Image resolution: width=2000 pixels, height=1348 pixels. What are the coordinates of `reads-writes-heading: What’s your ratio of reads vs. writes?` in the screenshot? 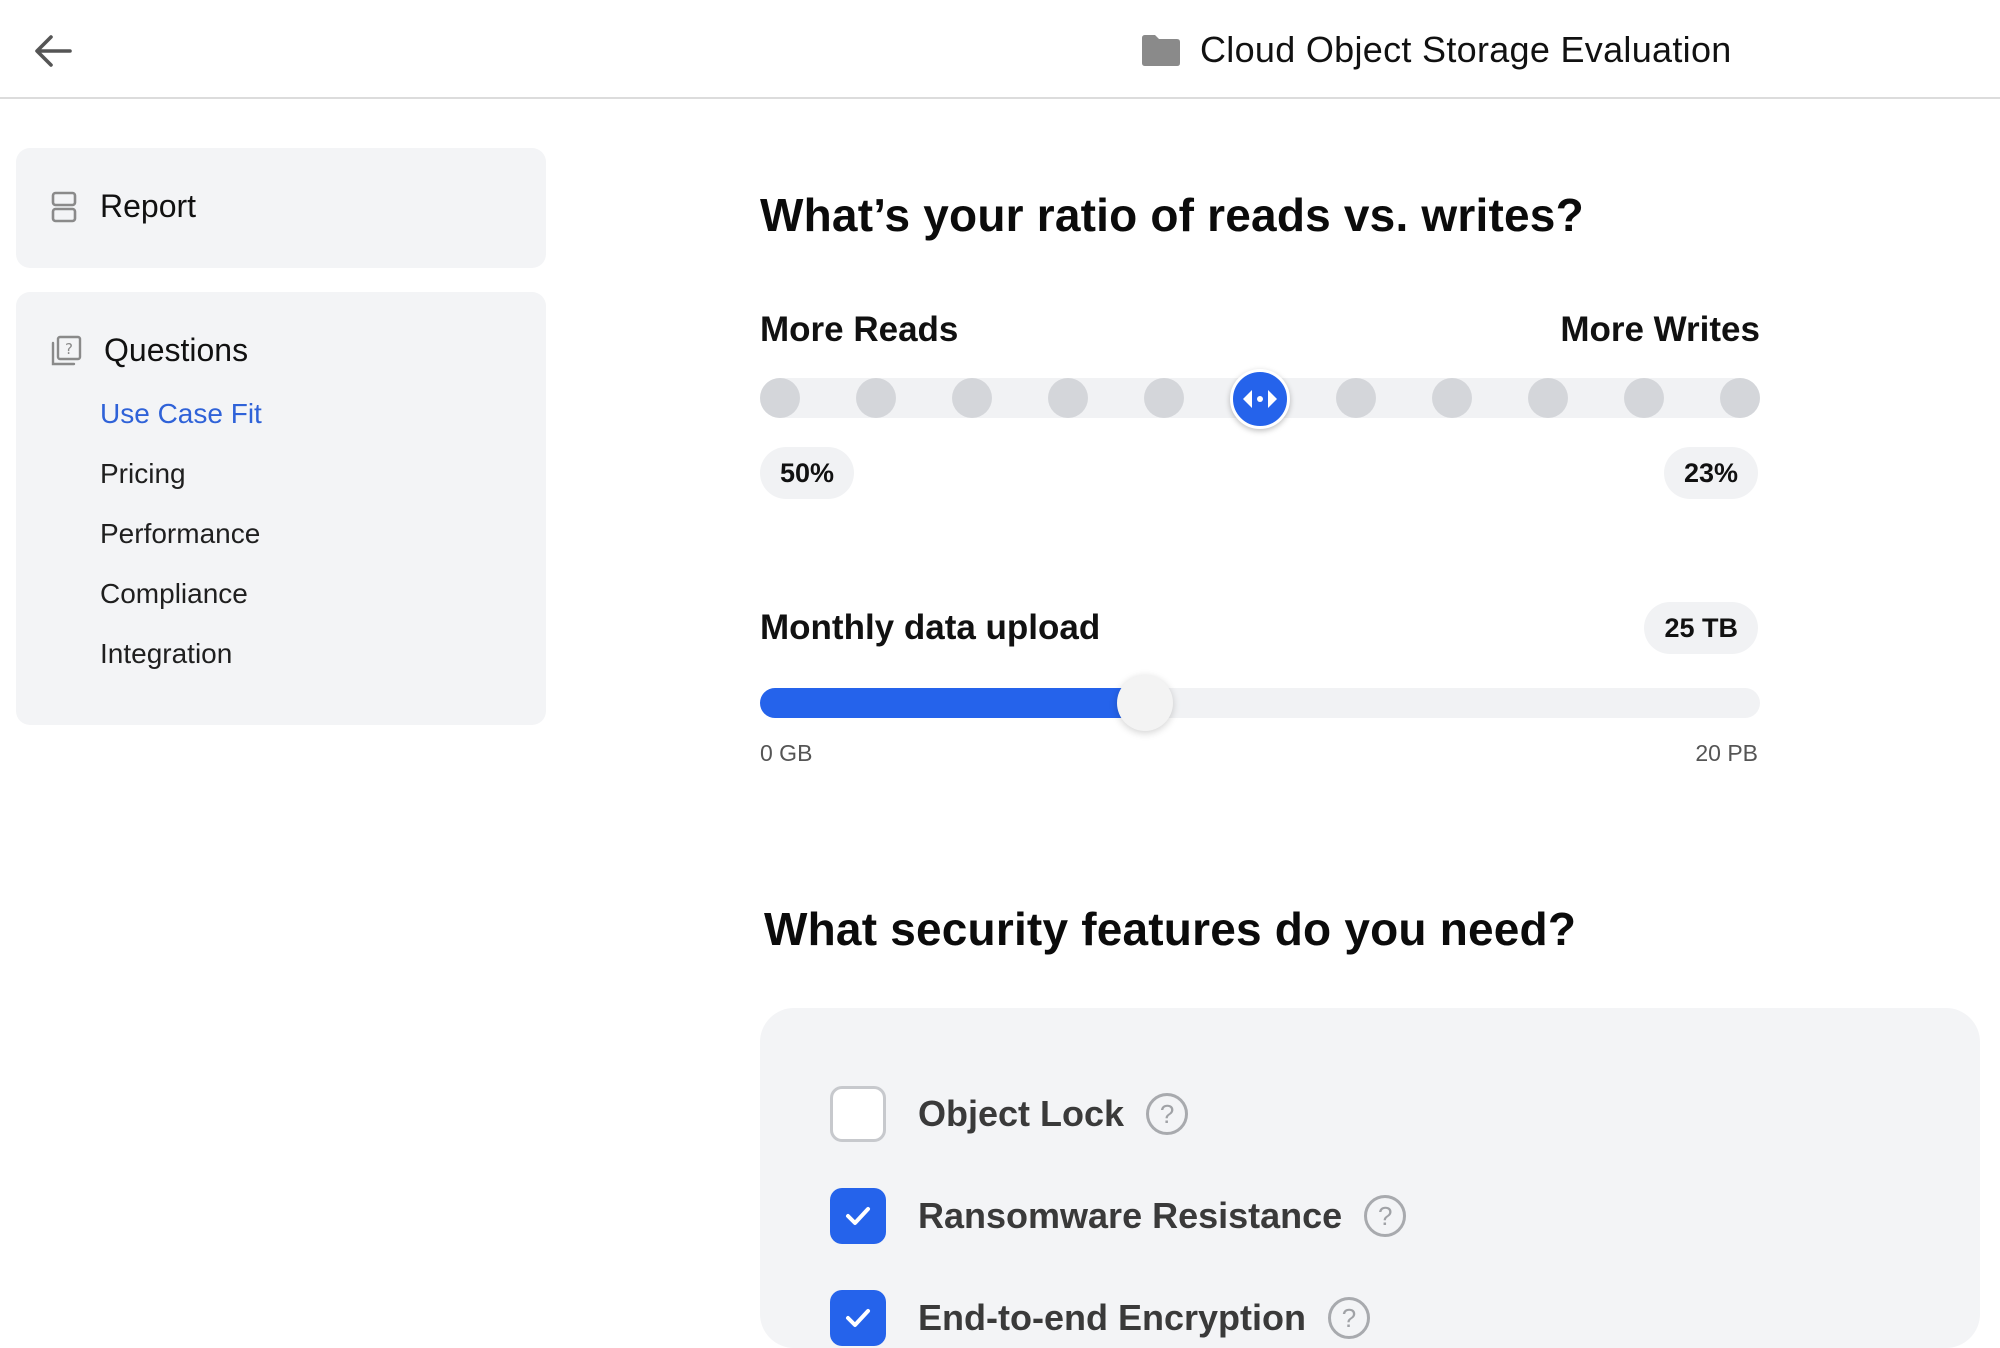 It's located at (1172, 215).